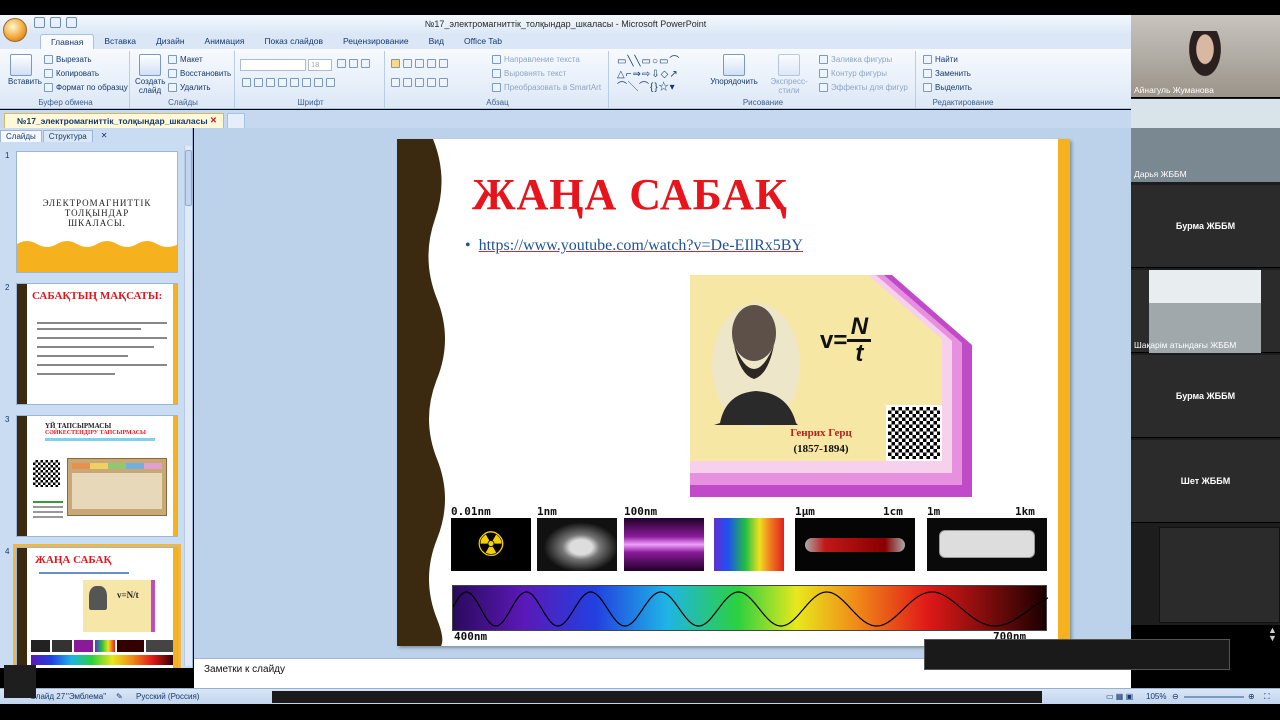  What do you see at coordinates (831, 386) in the screenshot?
I see `hertz-portrait-image: v= N t Генрих Герц (1857-1894)` at bounding box center [831, 386].